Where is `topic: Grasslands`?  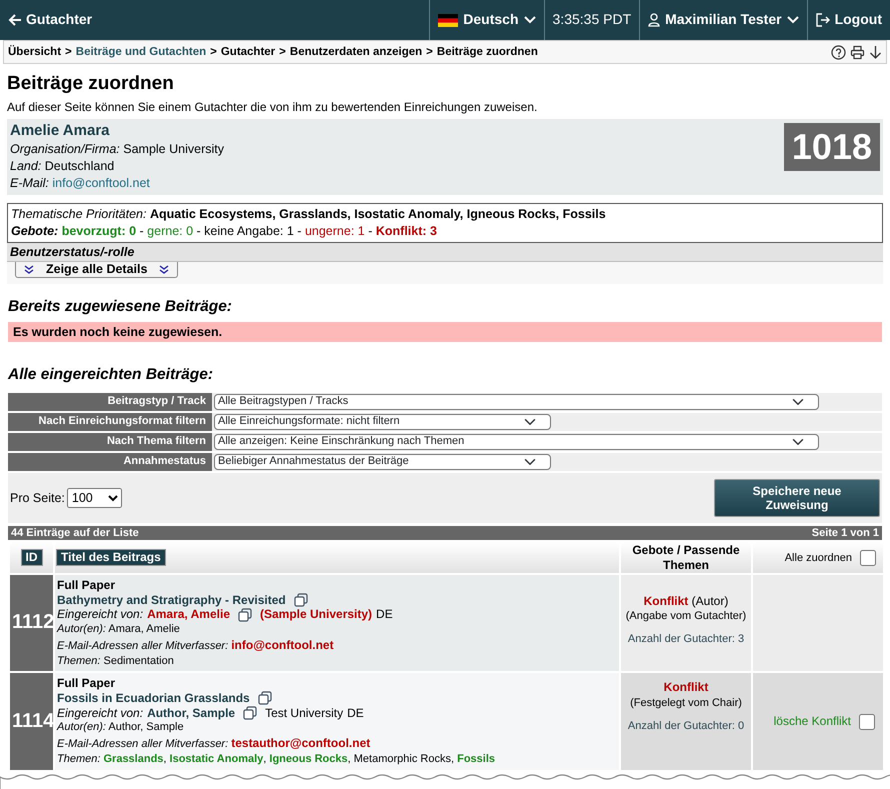 topic: Grasslands is located at coordinates (133, 759).